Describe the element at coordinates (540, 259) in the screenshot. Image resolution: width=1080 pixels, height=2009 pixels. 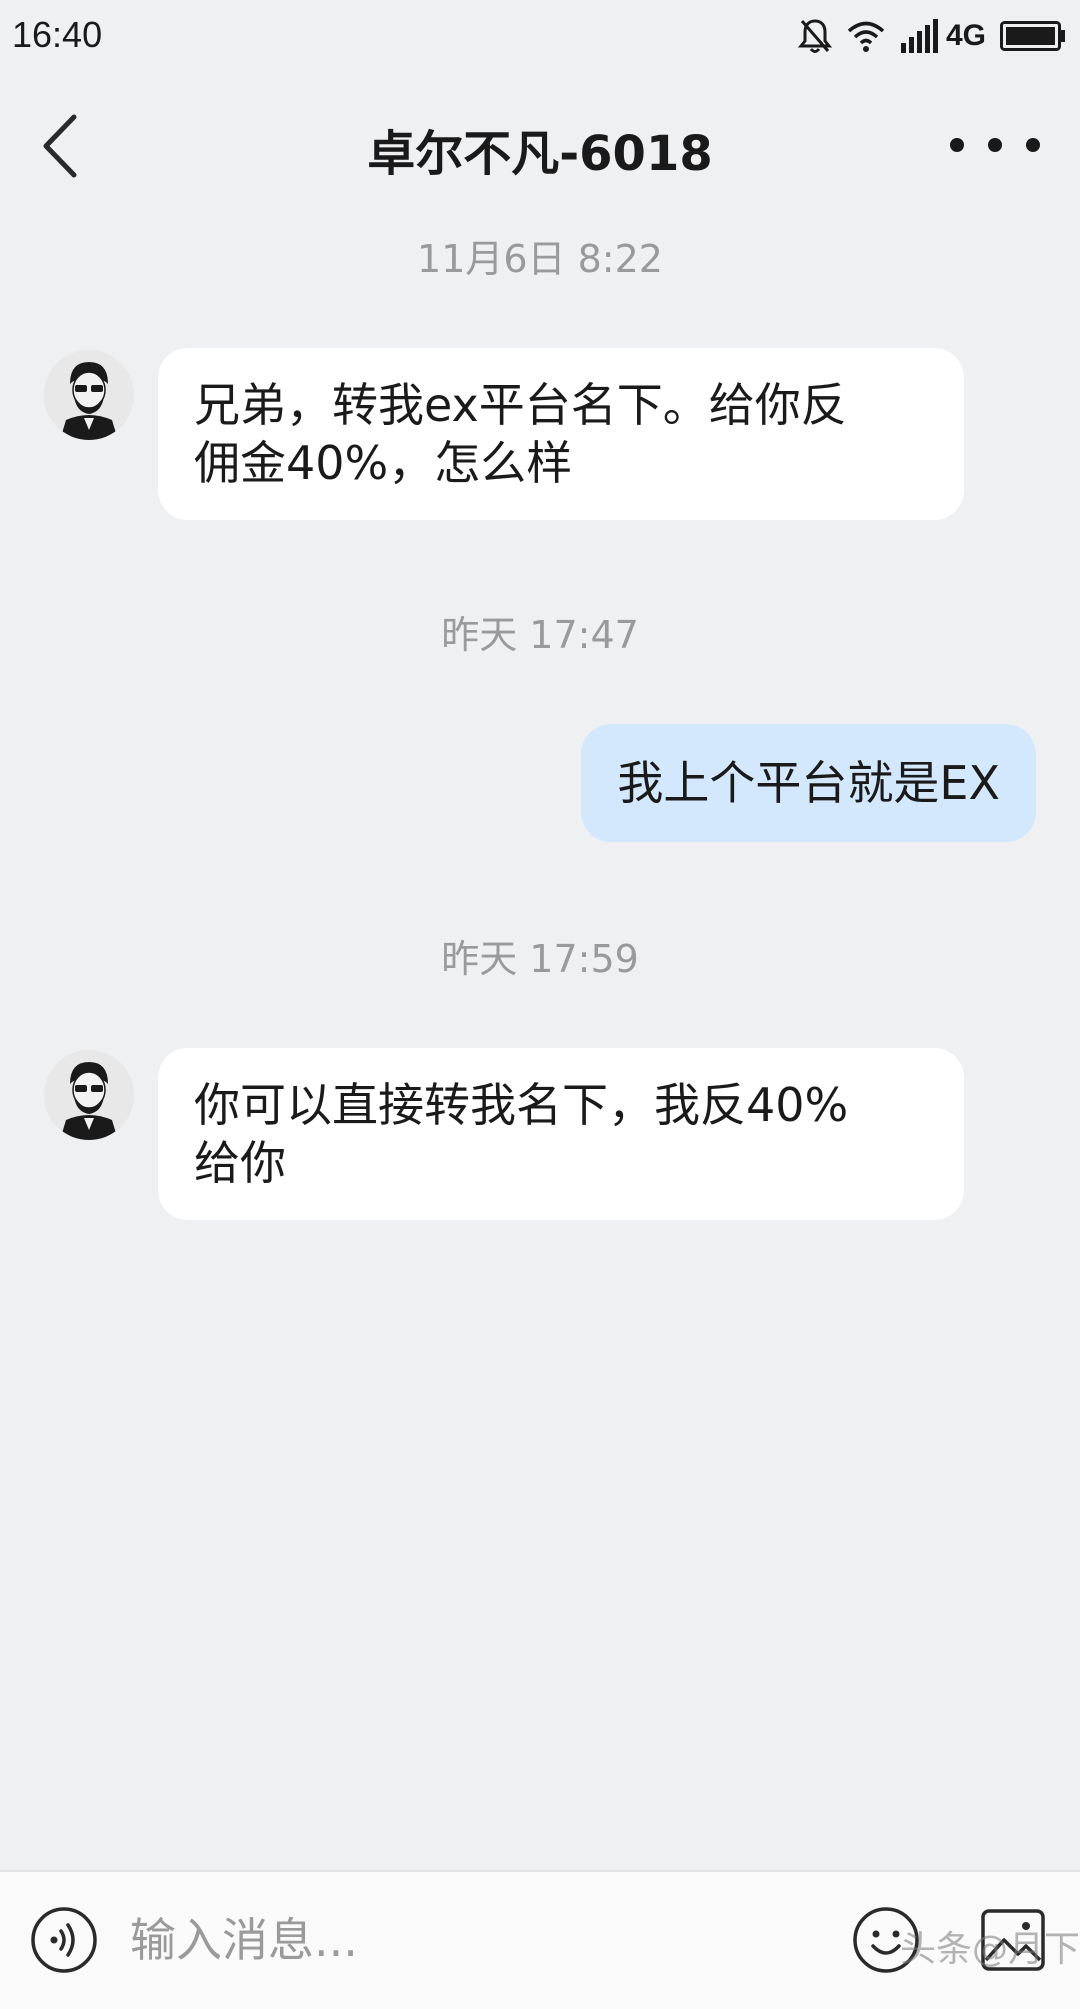
I see `message-timestamp: 11月6日 8:22` at that location.